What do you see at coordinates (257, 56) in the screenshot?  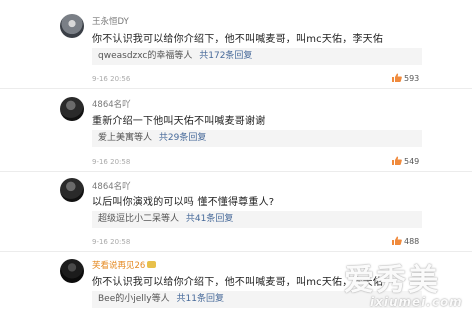 I see `reply-summary: qweasdzxc的幸福等人 共172条回复` at bounding box center [257, 56].